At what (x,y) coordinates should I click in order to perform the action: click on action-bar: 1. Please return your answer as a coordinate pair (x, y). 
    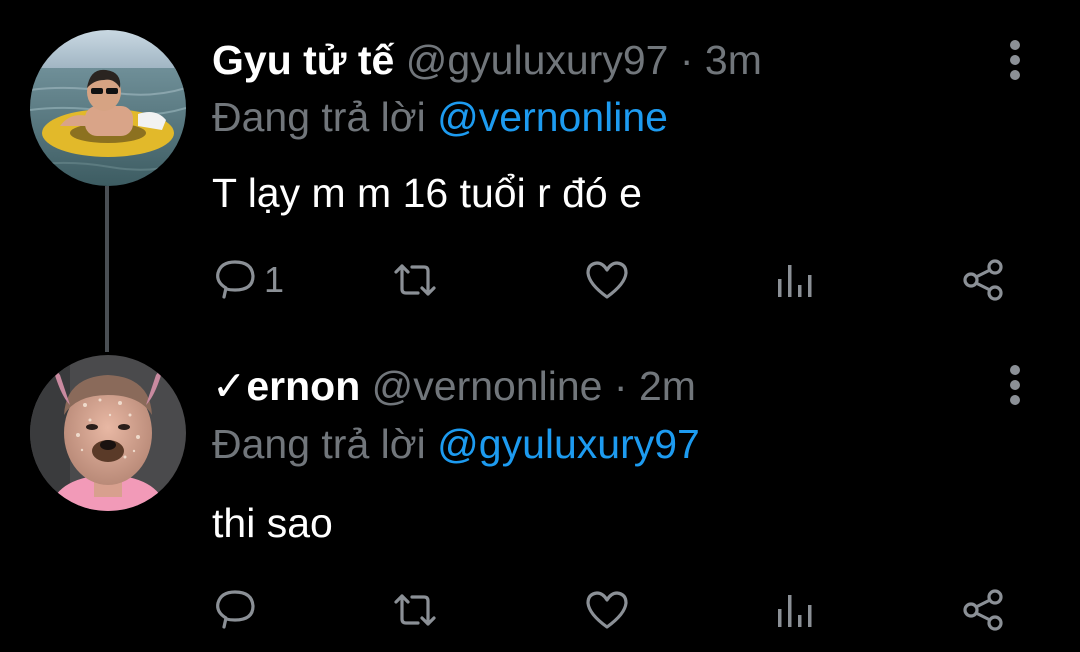
    Looking at the image, I should click on (617, 280).